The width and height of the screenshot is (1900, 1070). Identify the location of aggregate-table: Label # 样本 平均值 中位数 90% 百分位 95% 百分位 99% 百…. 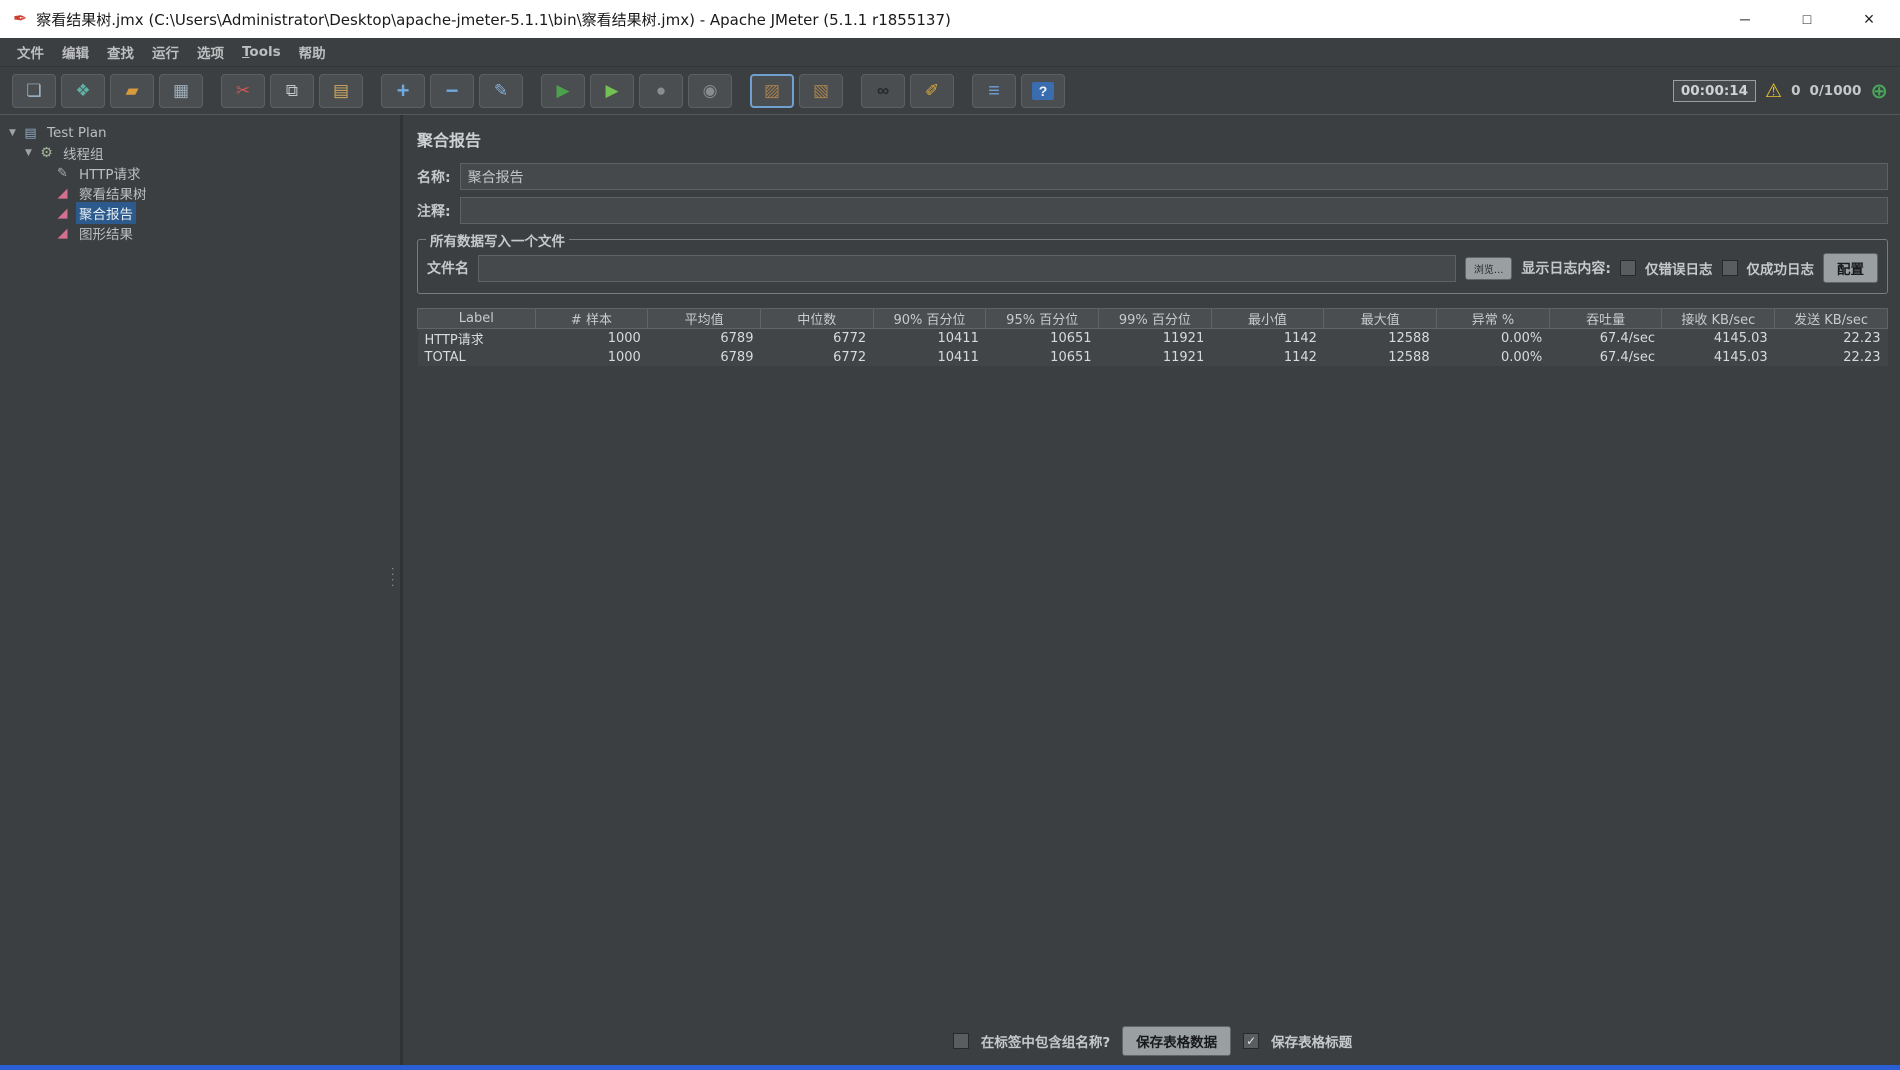
(1152, 337).